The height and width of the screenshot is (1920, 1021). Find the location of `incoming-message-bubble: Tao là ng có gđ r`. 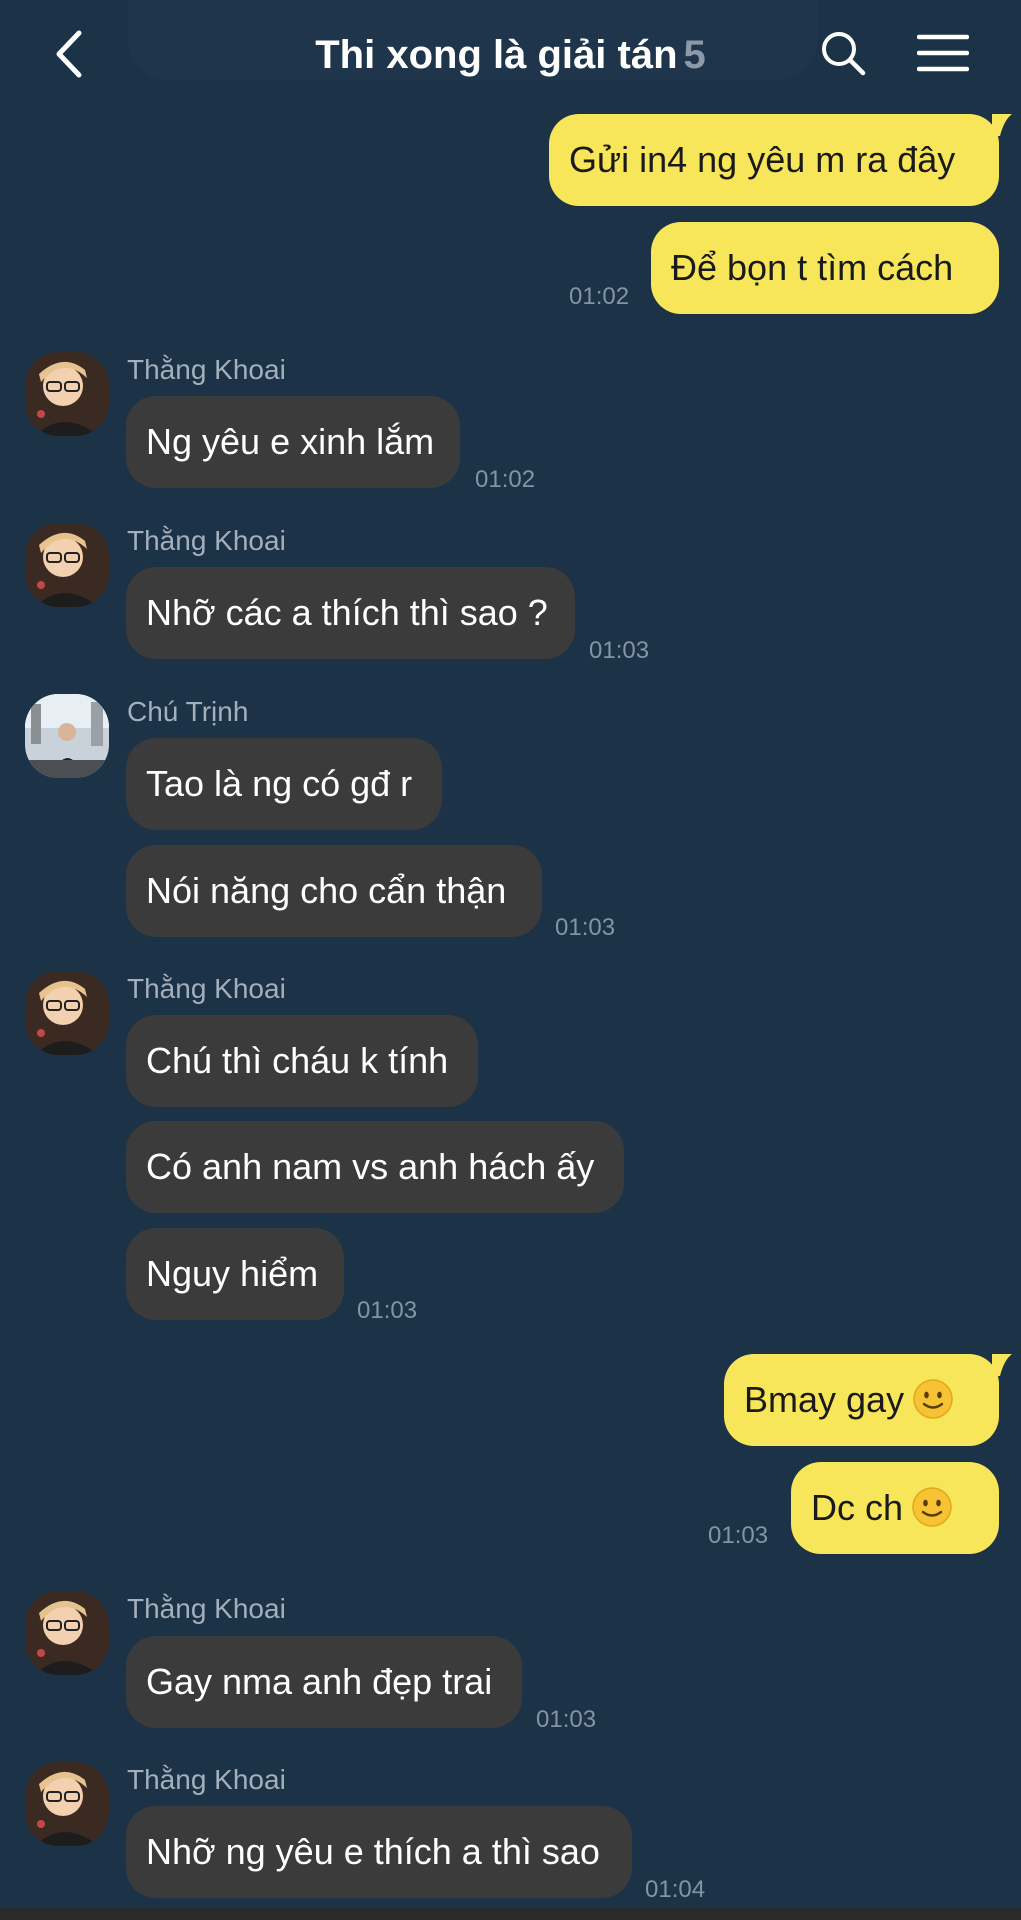

incoming-message-bubble: Tao là ng có gđ r is located at coordinates (284, 784).